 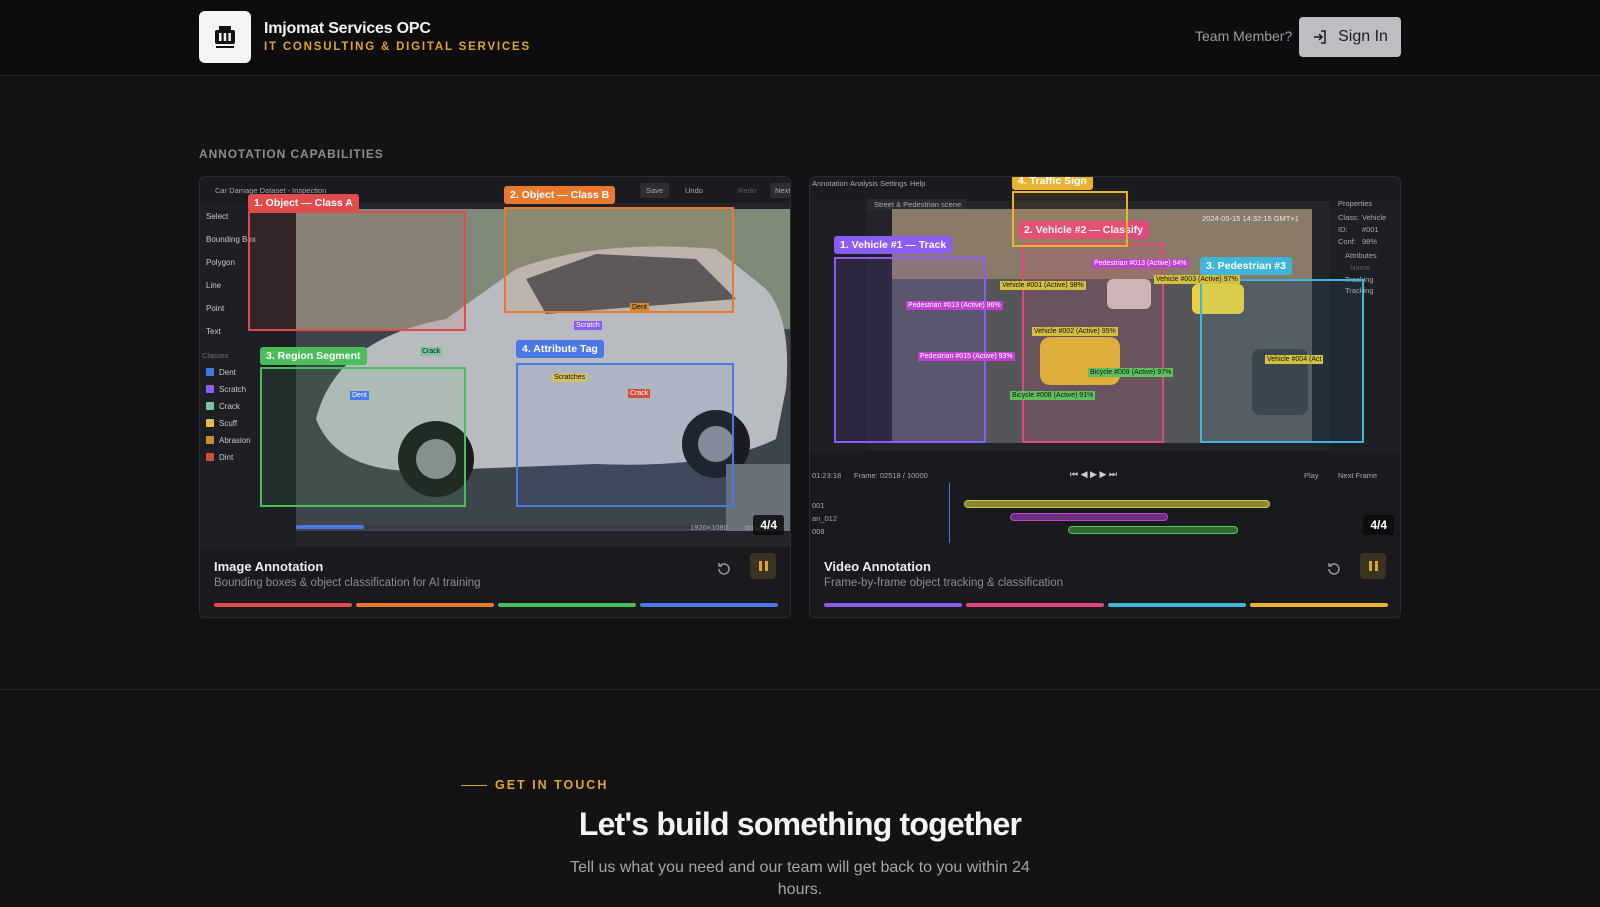 What do you see at coordinates (949, 513) in the screenshot?
I see `playhead` at bounding box center [949, 513].